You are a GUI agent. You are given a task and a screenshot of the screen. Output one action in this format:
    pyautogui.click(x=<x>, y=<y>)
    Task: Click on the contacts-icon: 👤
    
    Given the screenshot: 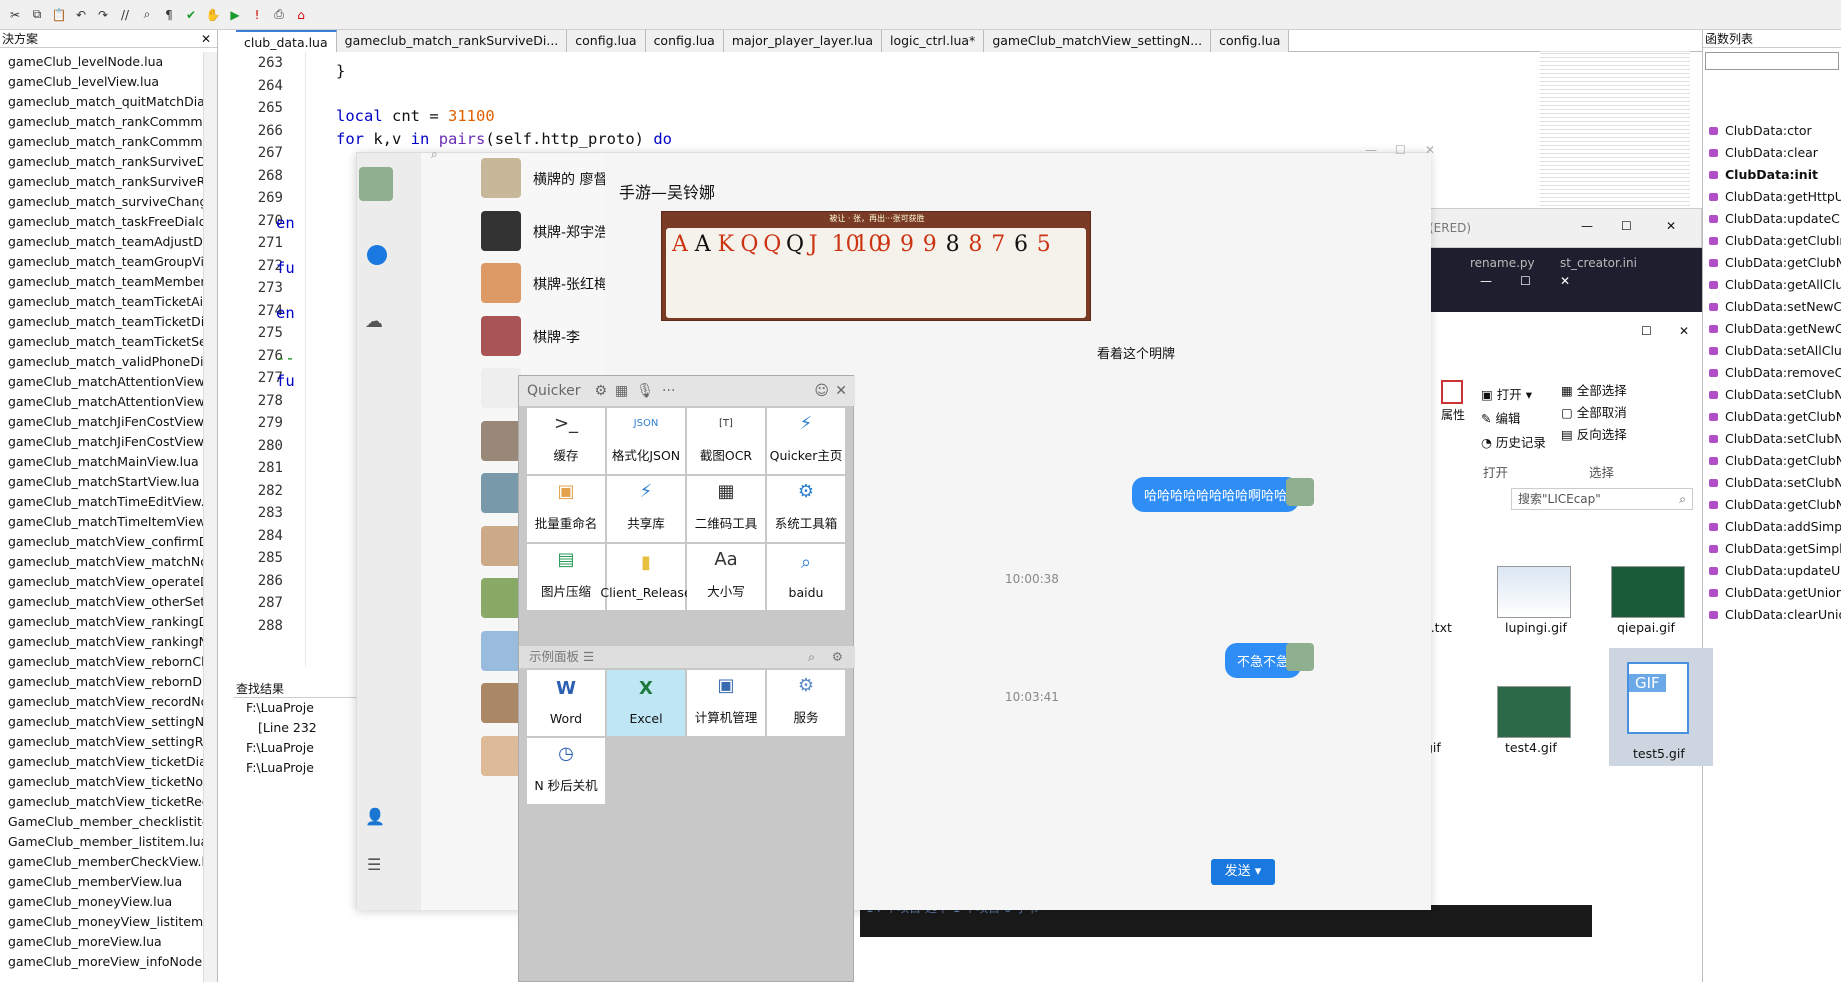 What is the action you would take?
    pyautogui.click(x=375, y=816)
    